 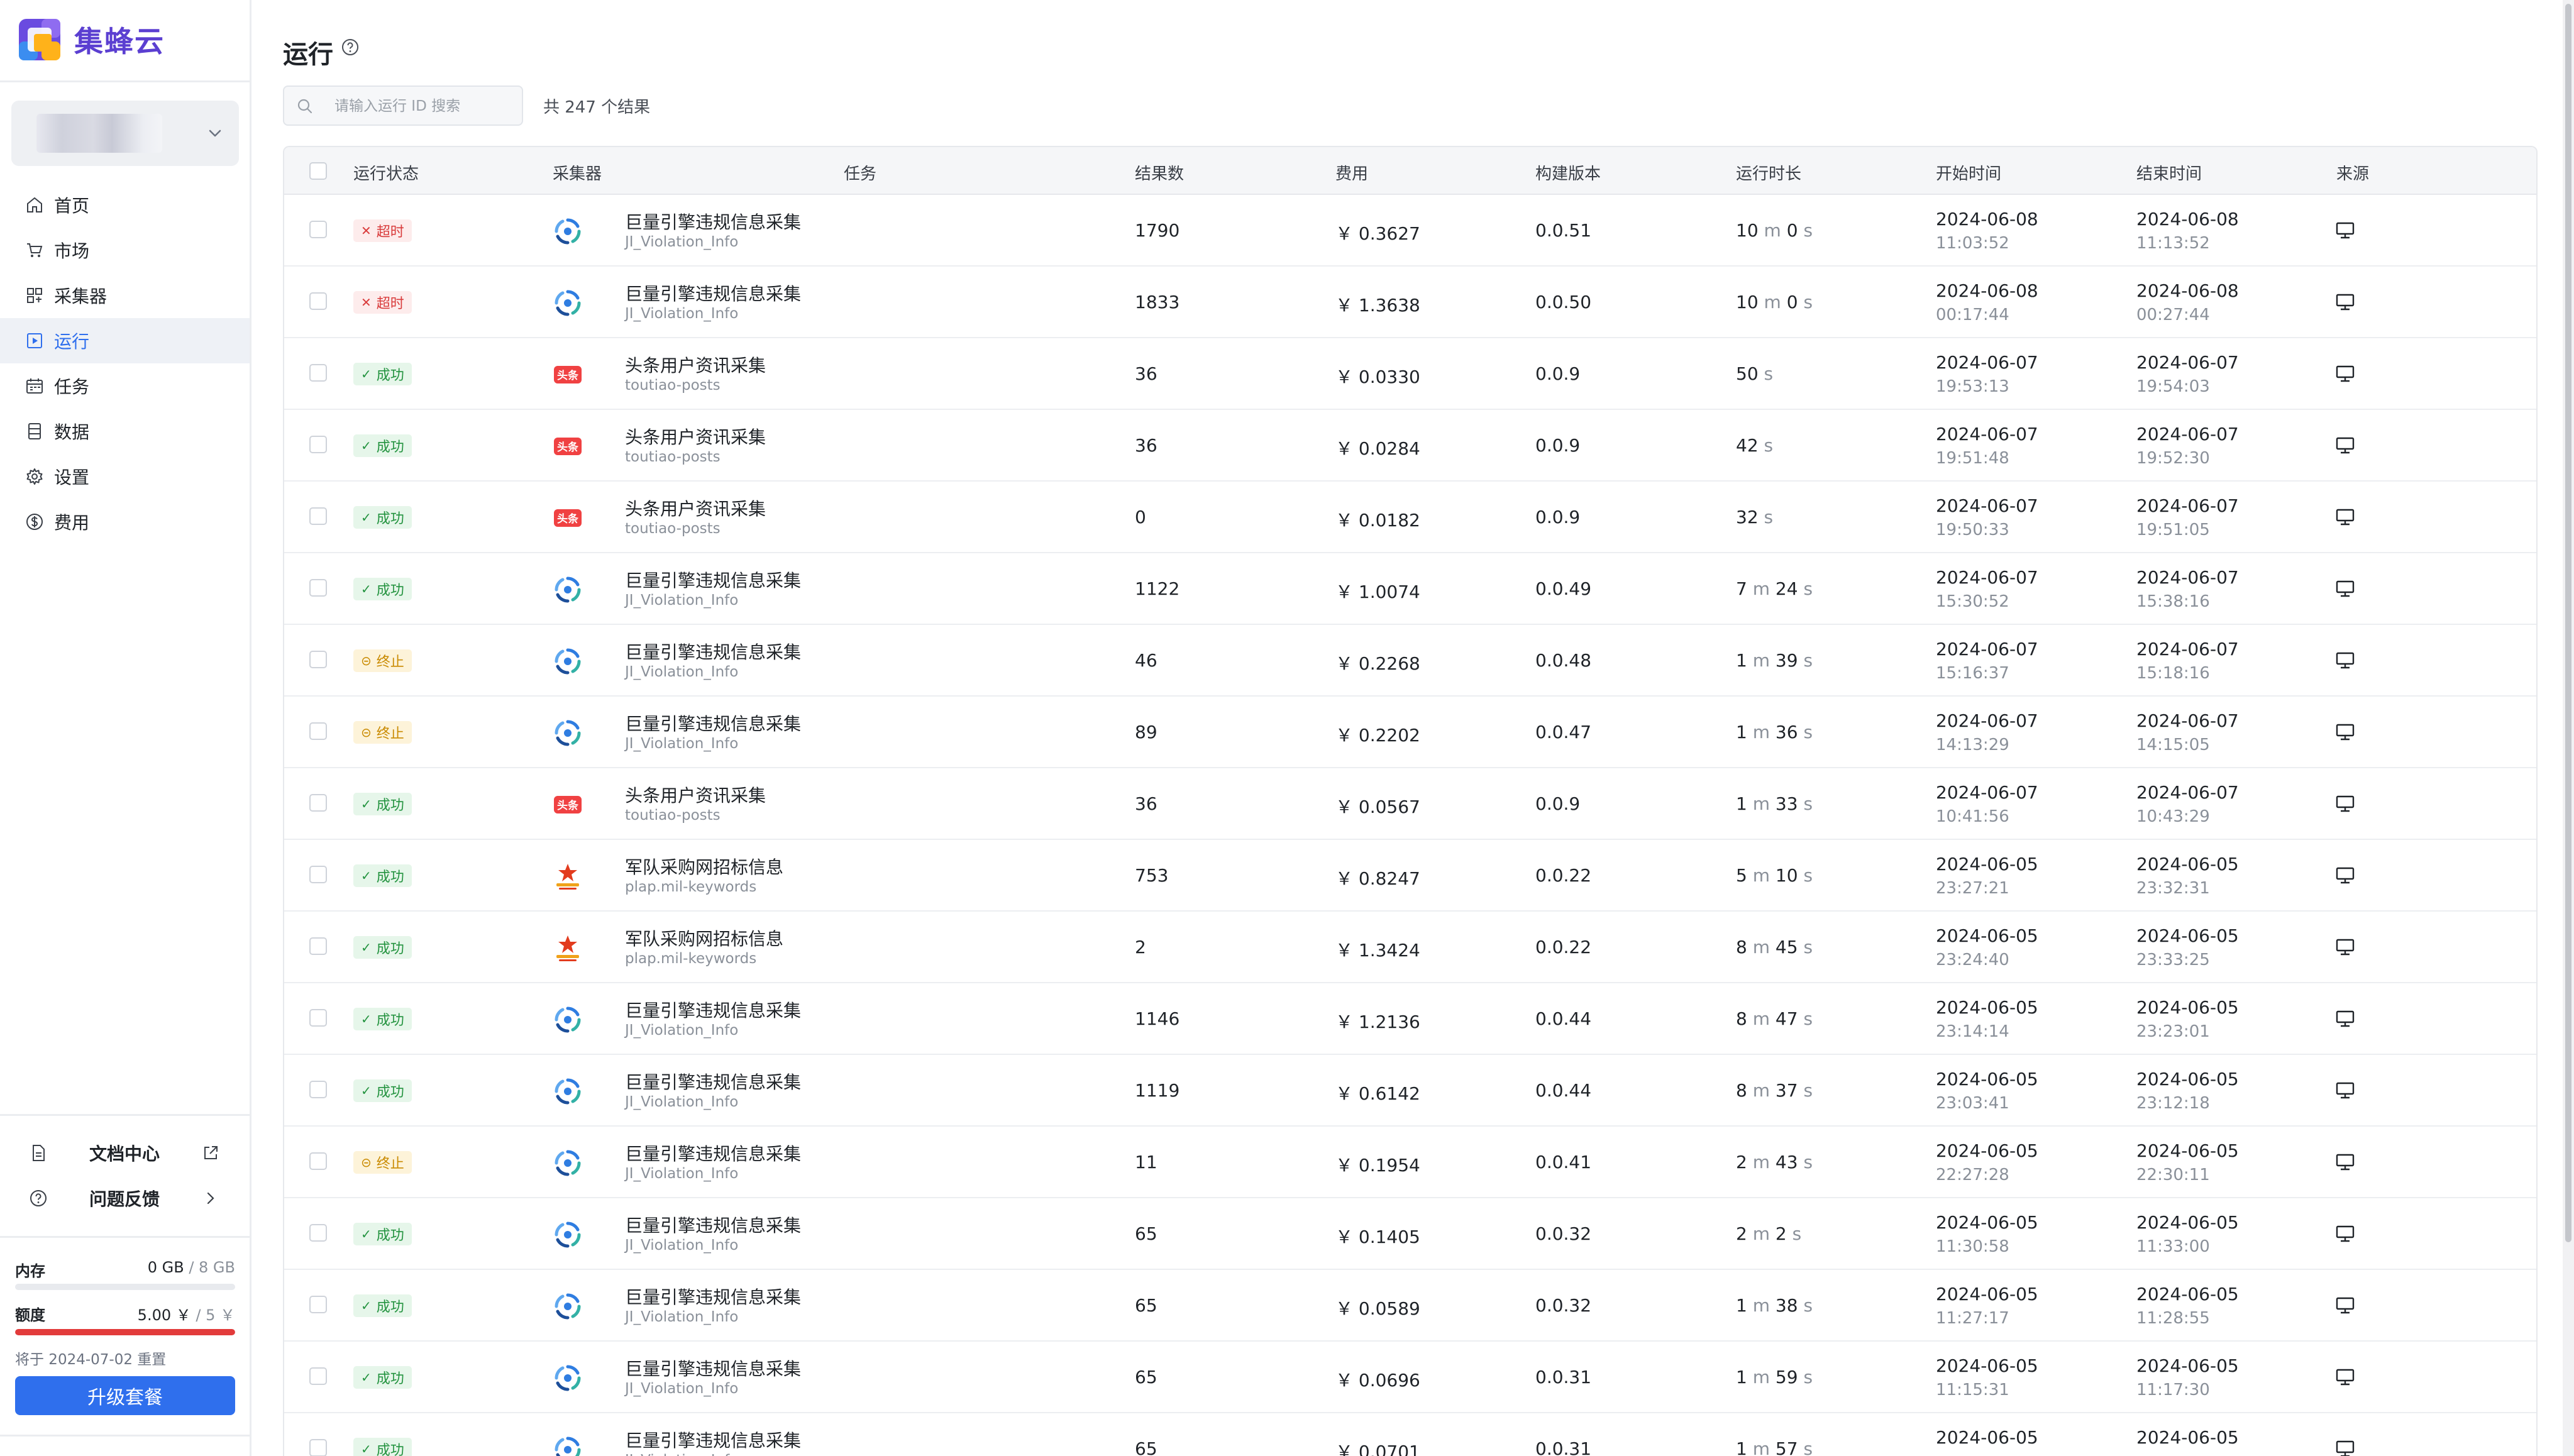 I want to click on column-header-start-time: 开始时间, so click(x=1968, y=172).